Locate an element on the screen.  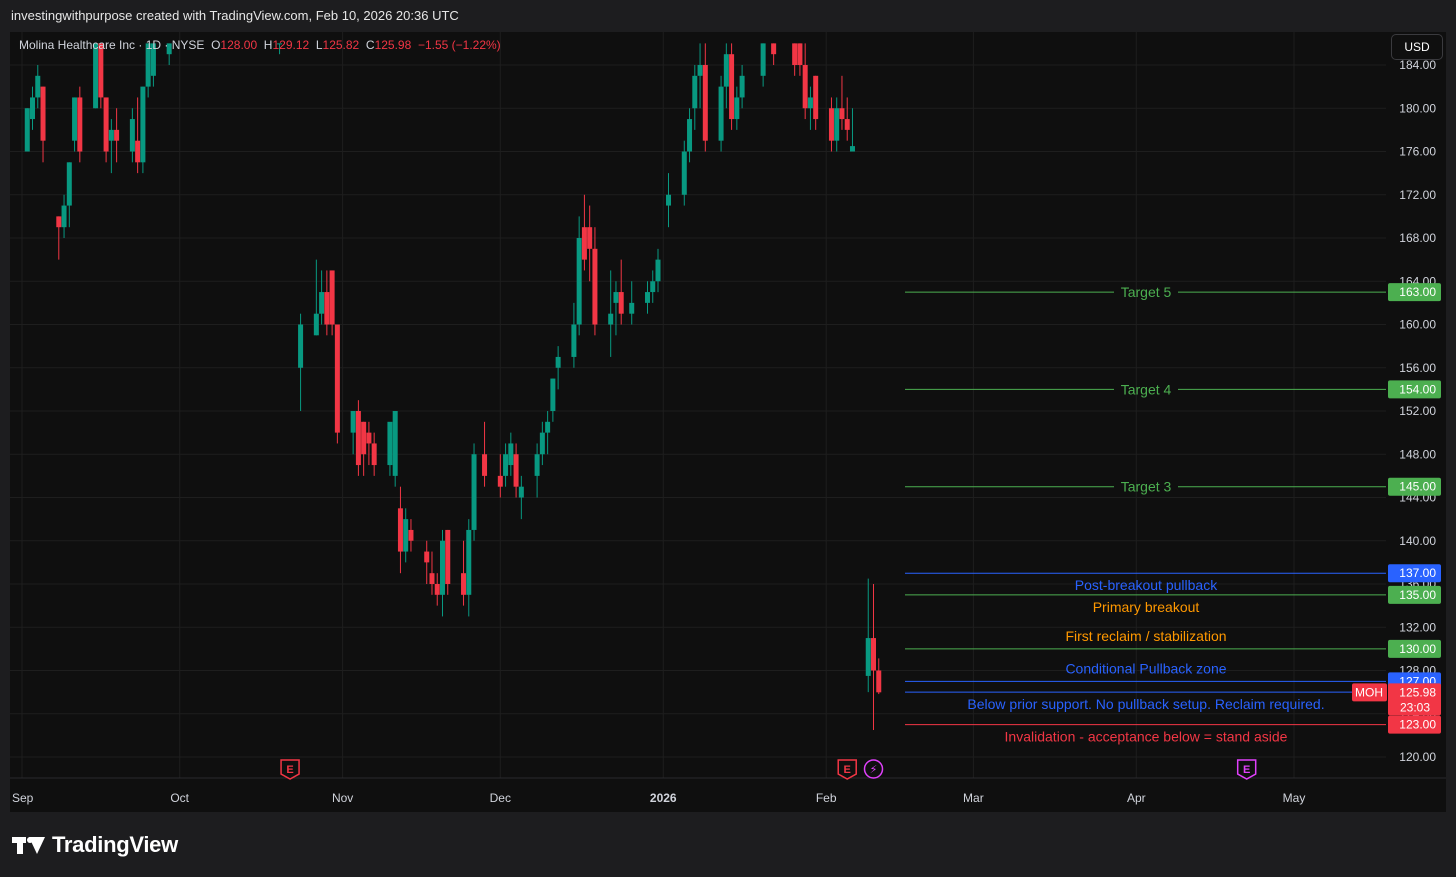
time-tick-label: Nov is located at coordinates (342, 798).